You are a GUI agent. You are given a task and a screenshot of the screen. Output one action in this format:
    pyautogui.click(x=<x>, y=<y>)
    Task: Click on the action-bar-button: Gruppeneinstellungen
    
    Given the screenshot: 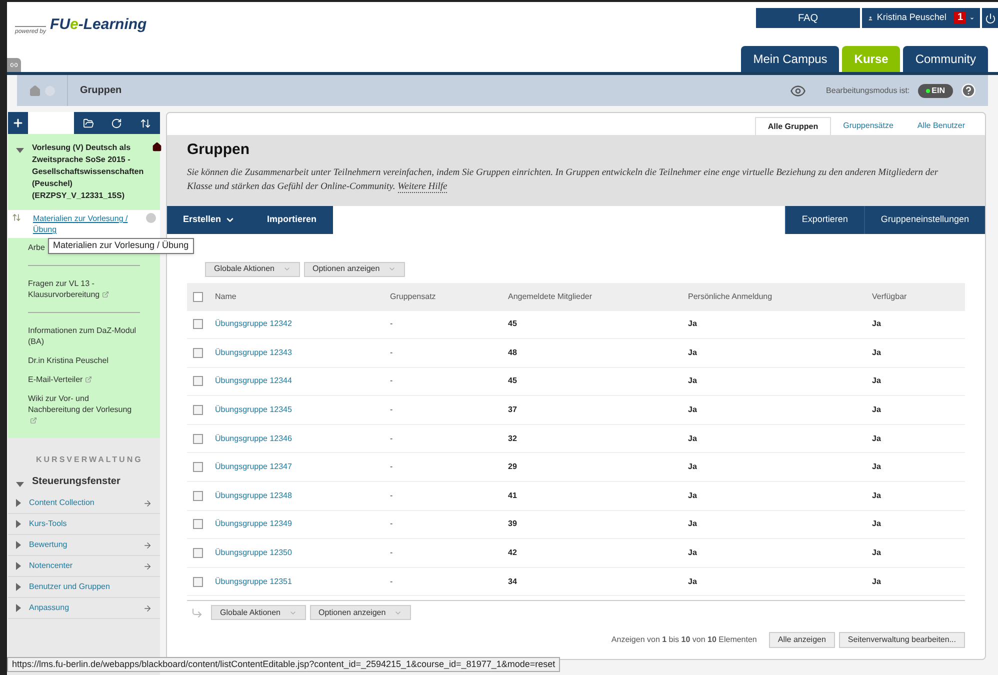 What is the action you would take?
    pyautogui.click(x=924, y=220)
    